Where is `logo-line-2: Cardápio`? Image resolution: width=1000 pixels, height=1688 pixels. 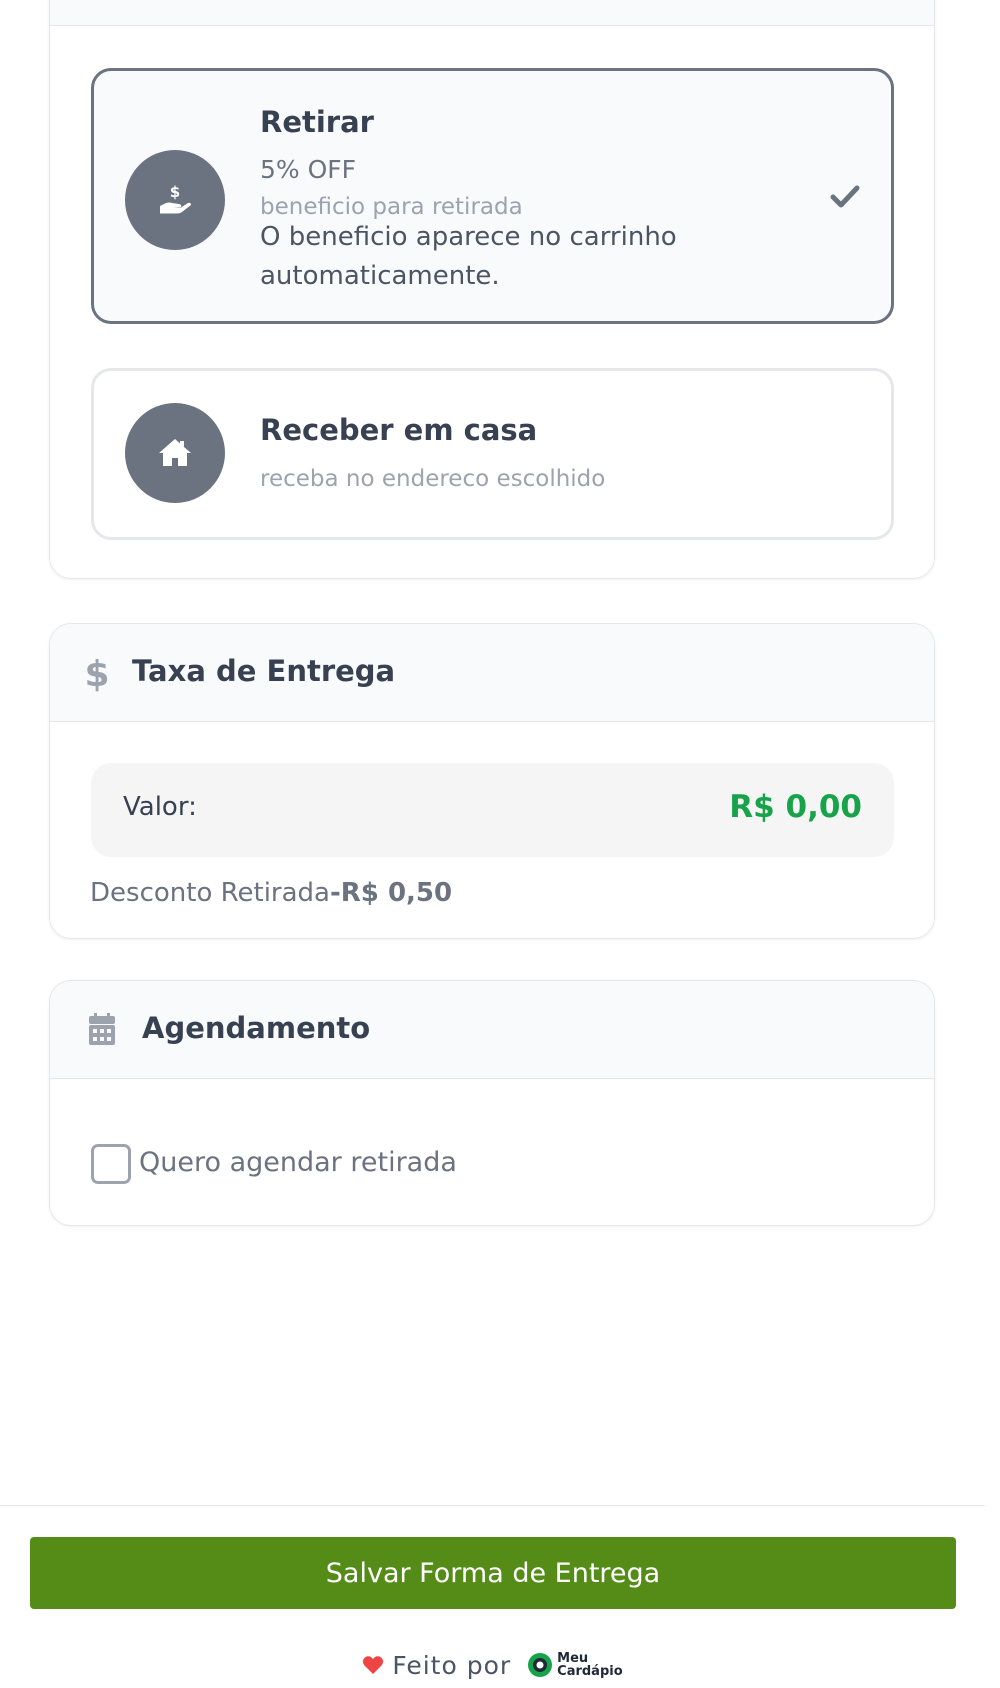
logo-line-2: Cardápio is located at coordinates (590, 1671).